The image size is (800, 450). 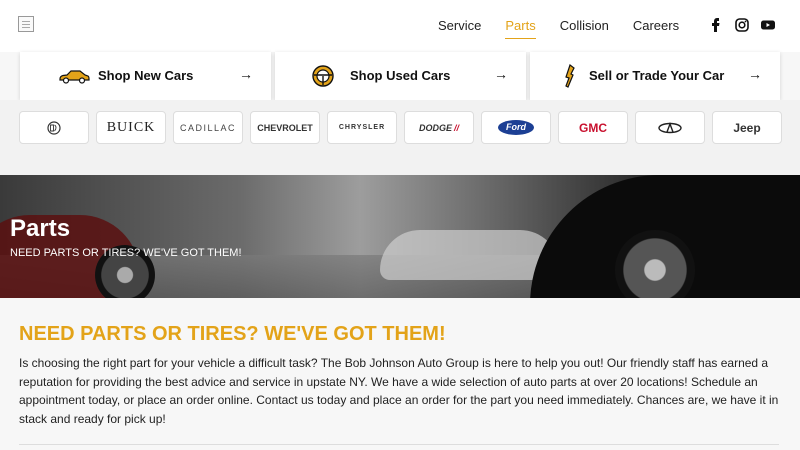 What do you see at coordinates (521, 28) in the screenshot?
I see `nav-parts: Parts` at bounding box center [521, 28].